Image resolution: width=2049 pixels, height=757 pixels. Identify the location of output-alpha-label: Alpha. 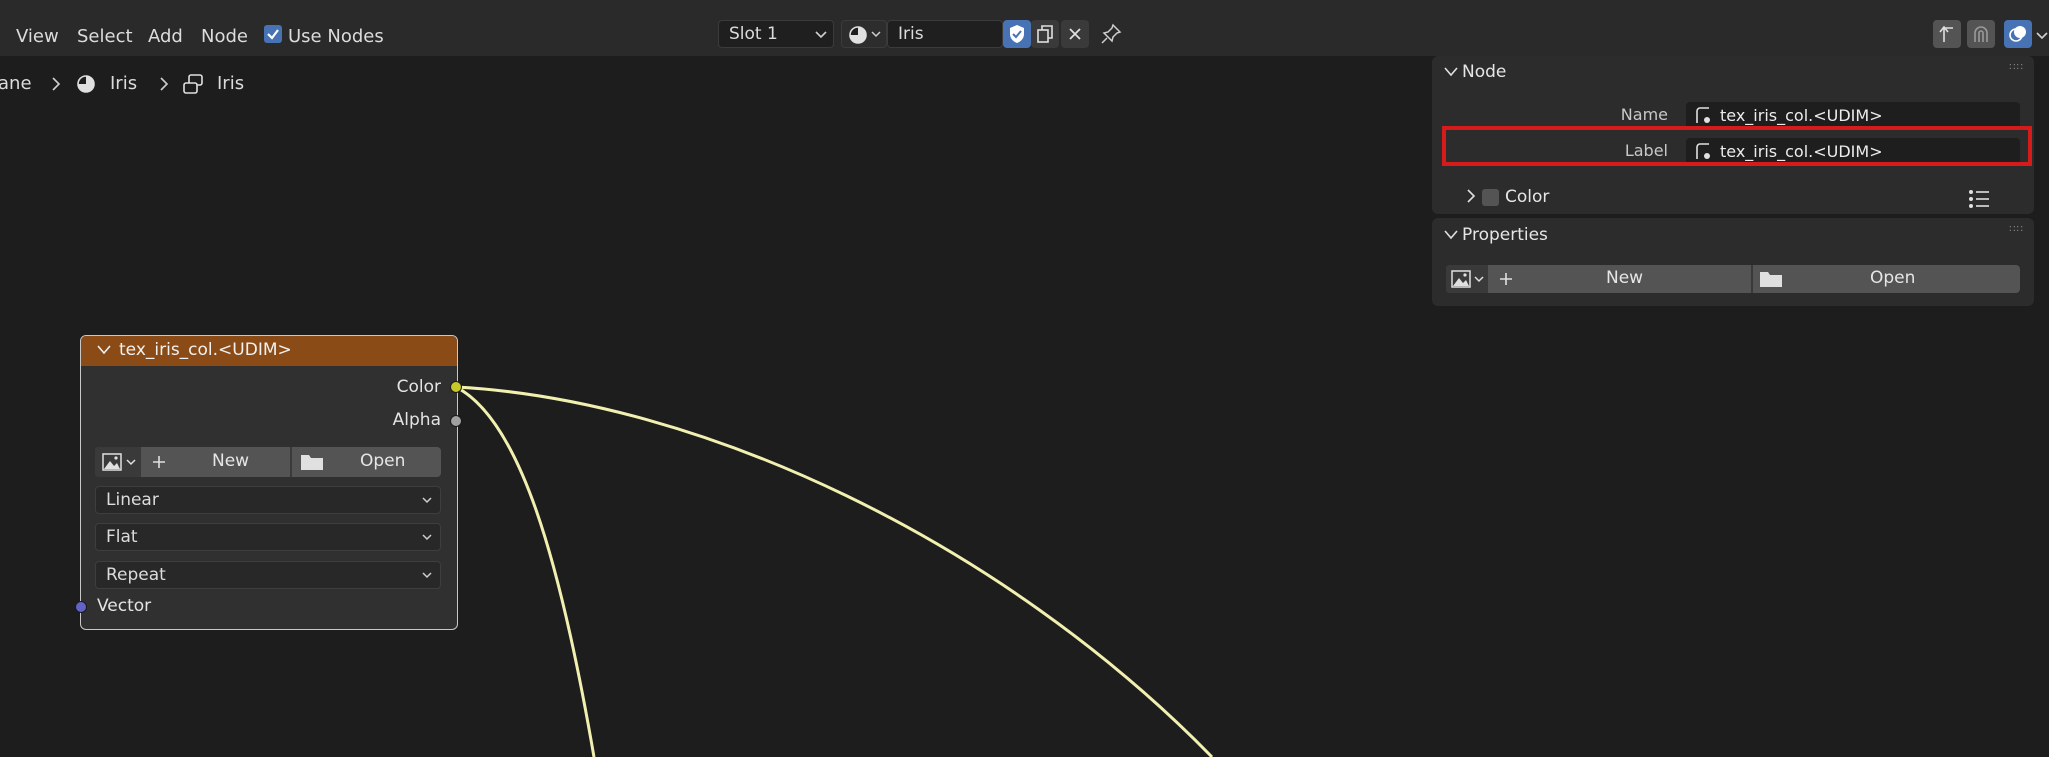
(416, 420).